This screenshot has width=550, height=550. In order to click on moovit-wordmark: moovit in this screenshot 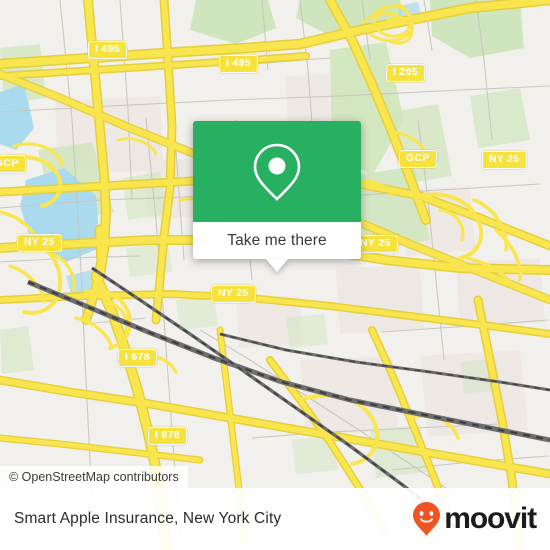, I will do `click(490, 518)`.